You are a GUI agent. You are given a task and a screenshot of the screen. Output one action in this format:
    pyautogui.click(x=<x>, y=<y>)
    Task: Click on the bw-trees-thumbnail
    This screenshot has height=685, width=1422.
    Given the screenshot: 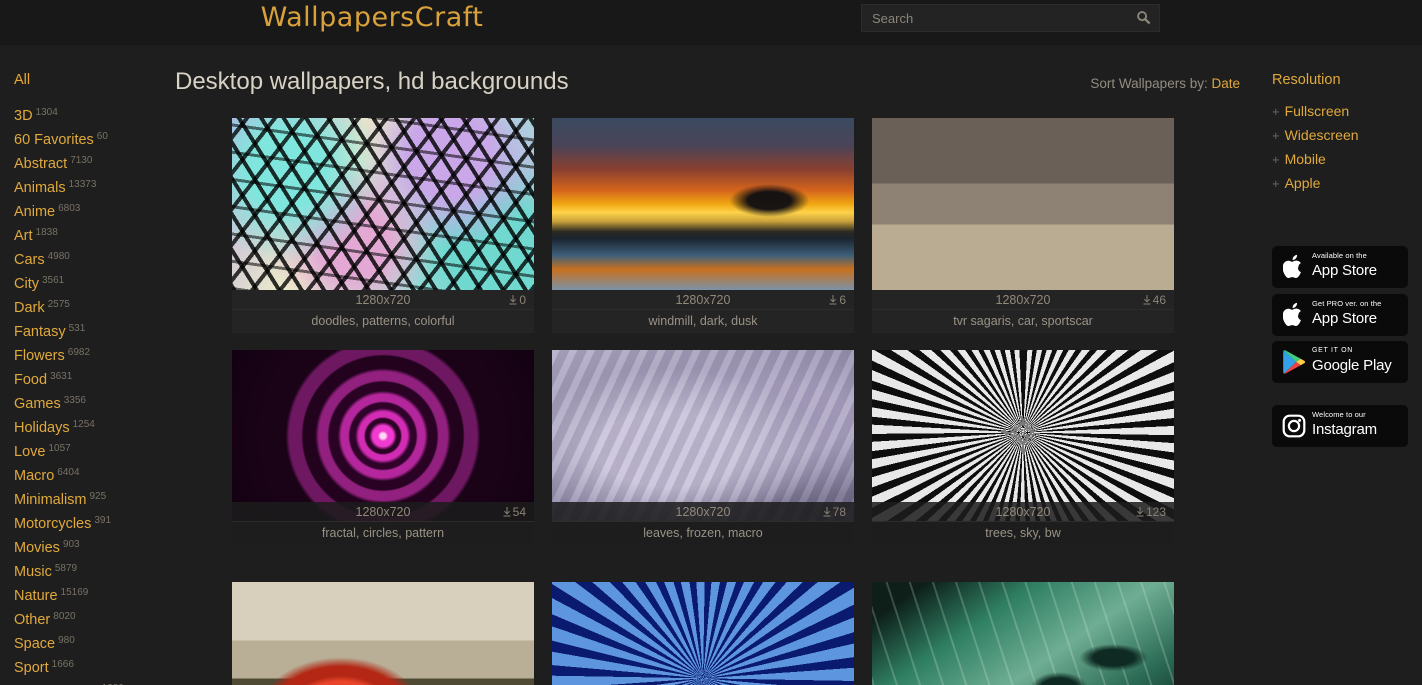 What is the action you would take?
    pyautogui.click(x=1023, y=436)
    